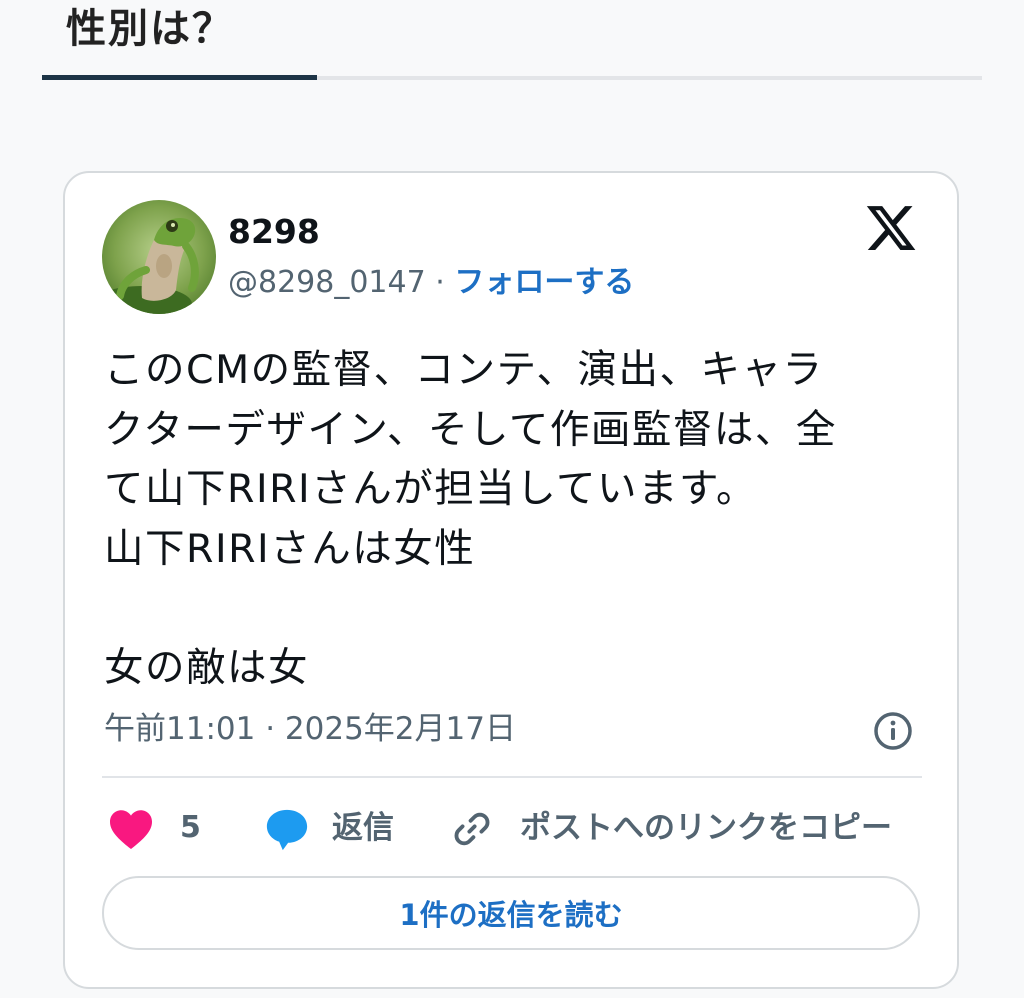 The height and width of the screenshot is (998, 1024). I want to click on reply-bubble-icon, so click(287, 829).